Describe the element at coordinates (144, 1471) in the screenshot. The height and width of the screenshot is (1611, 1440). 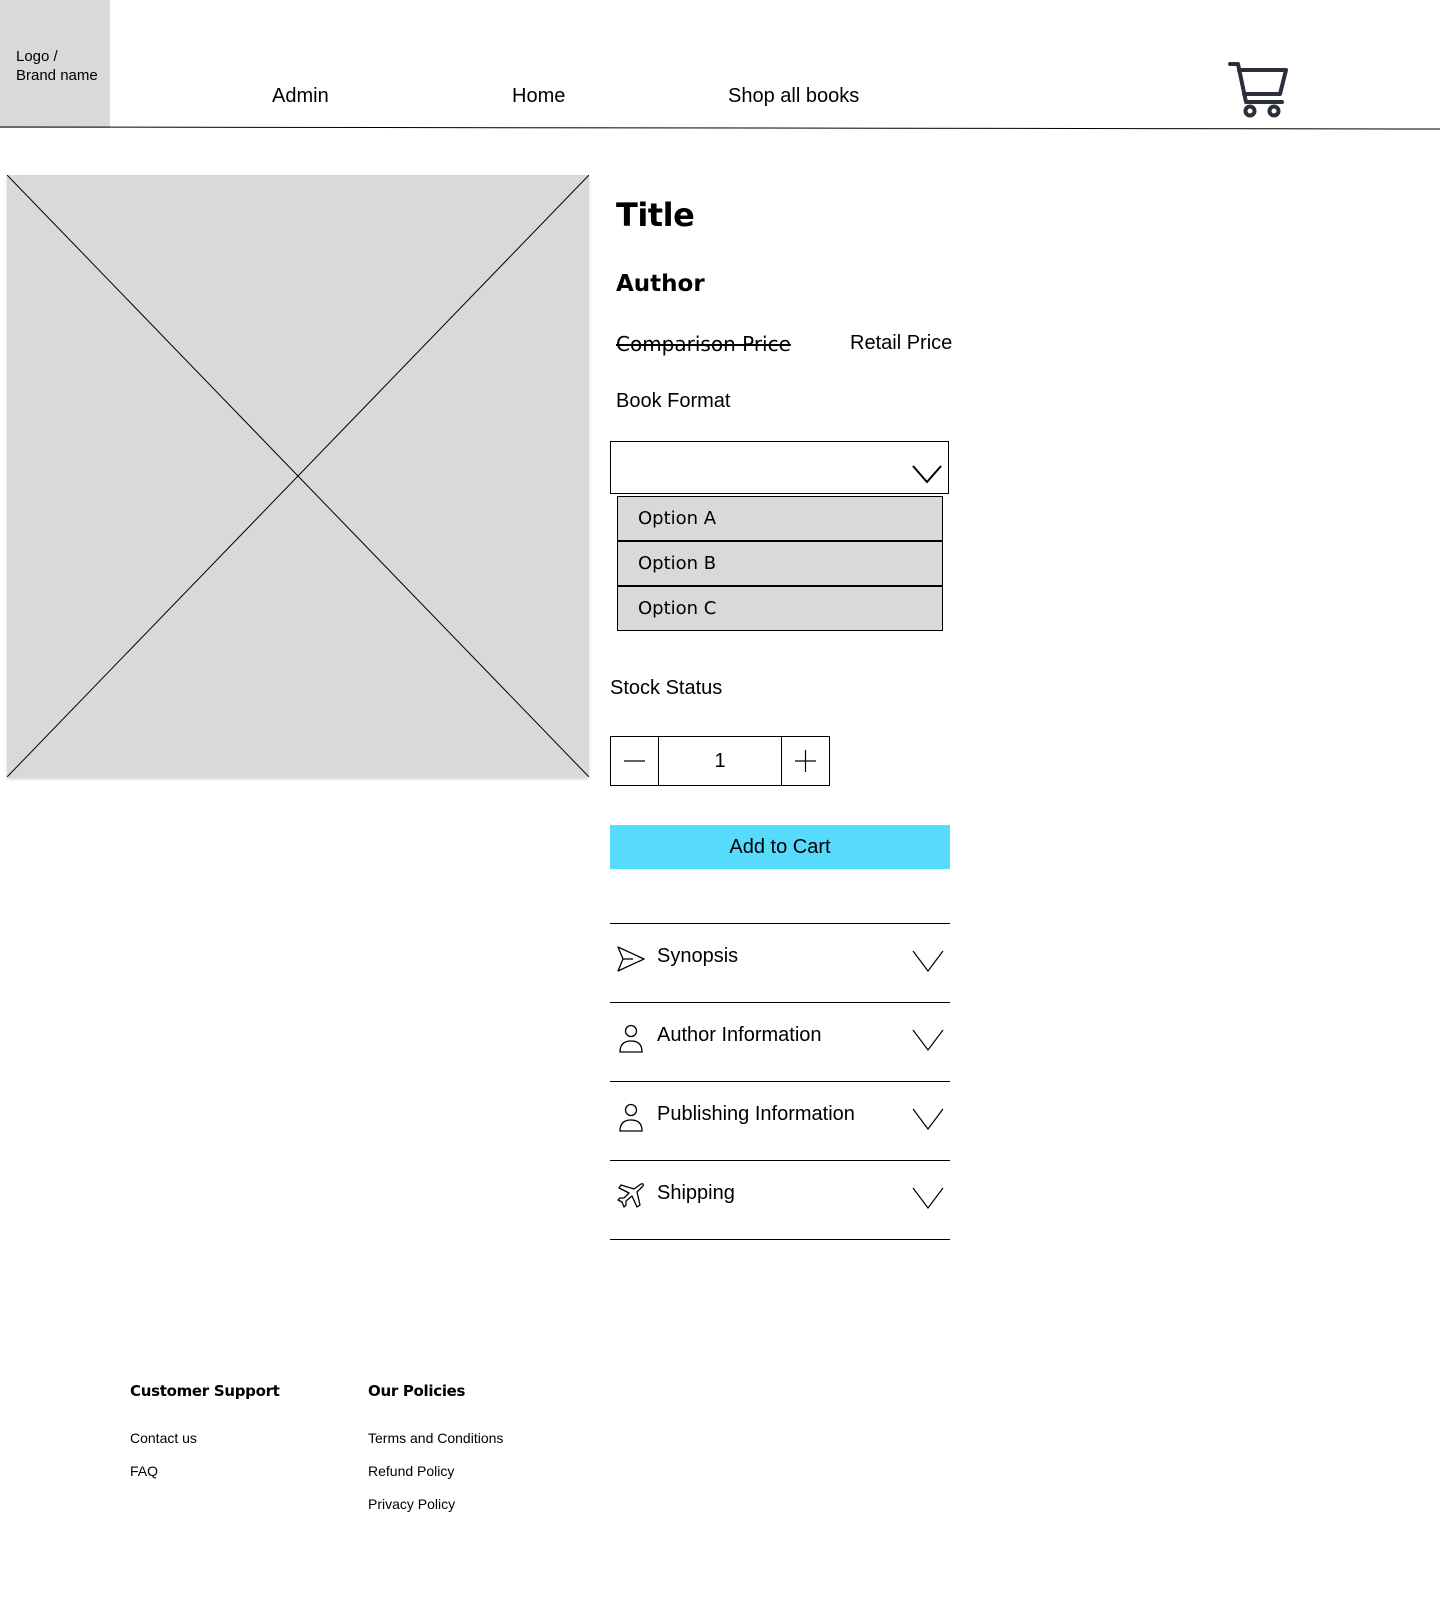
I see `footer-link-faq: FAQ` at that location.